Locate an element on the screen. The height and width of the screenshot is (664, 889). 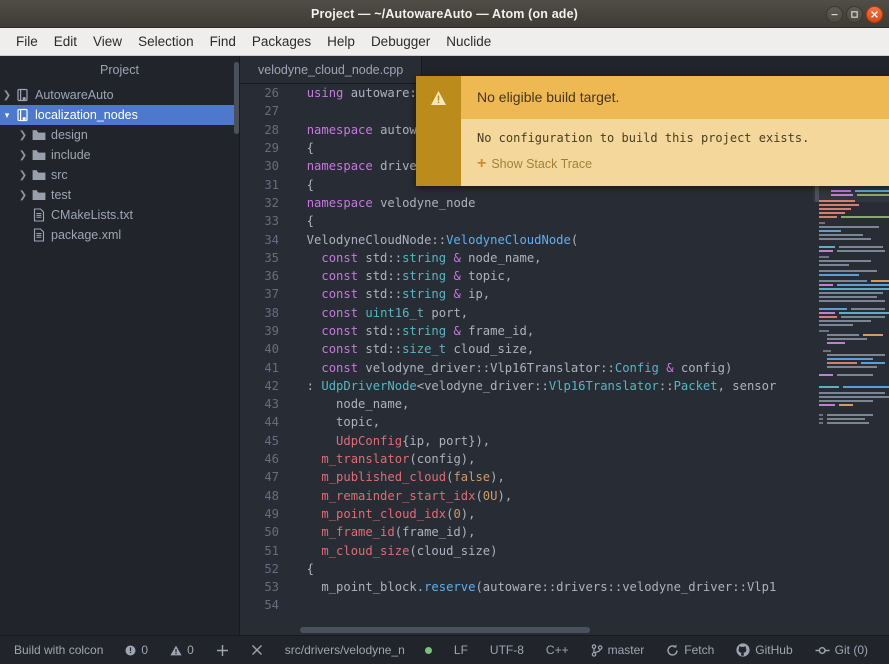
code-text: node_name, is located at coordinates (350, 404).